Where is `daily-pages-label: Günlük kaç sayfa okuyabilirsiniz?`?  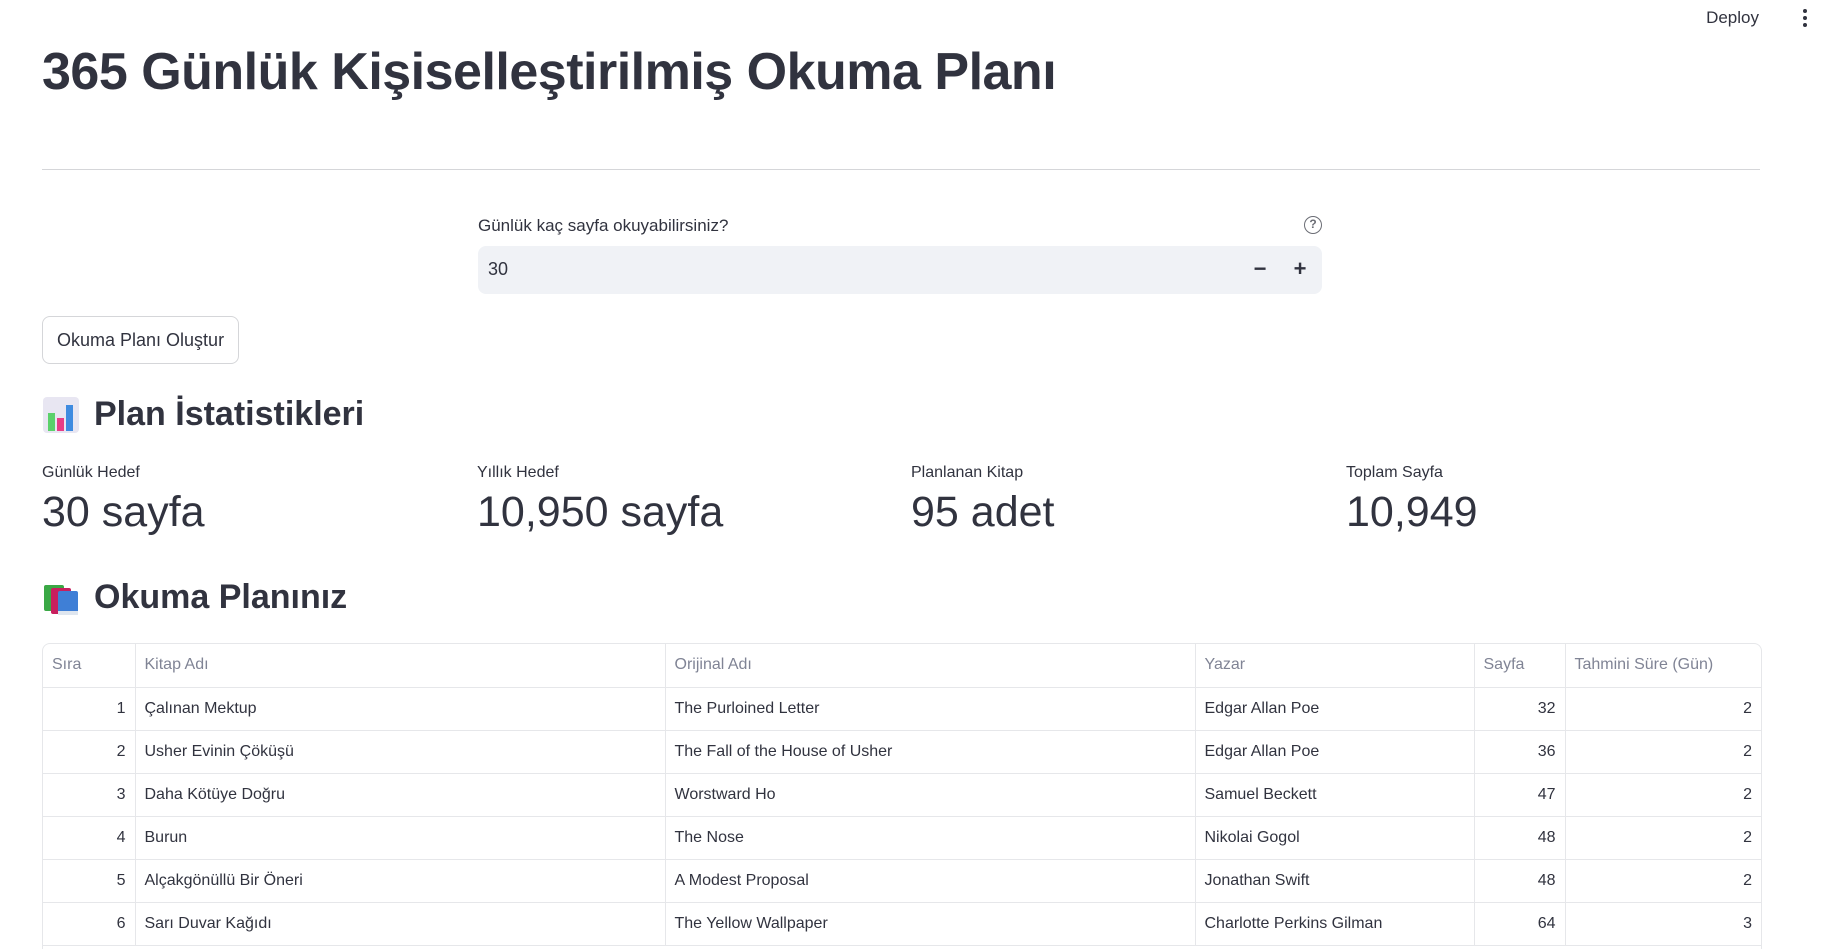 daily-pages-label: Günlük kaç sayfa okuyabilirsiniz? is located at coordinates (603, 225).